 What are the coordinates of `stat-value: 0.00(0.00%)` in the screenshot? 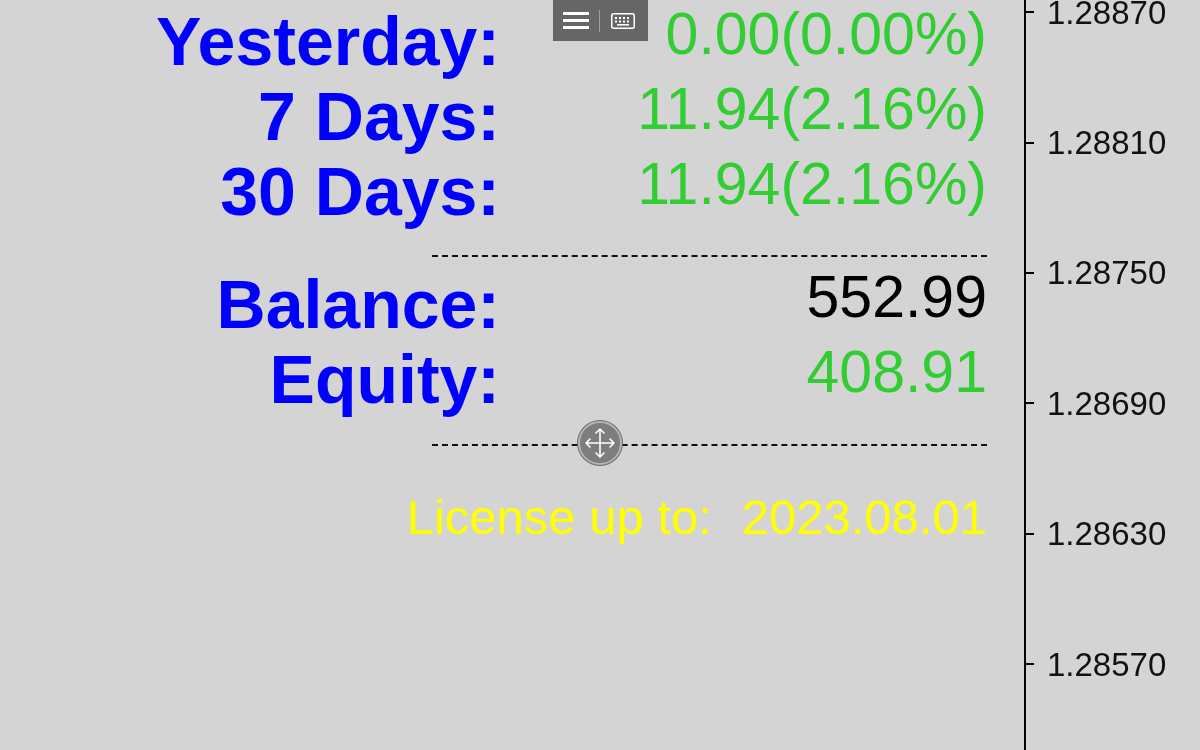 It's located at (826, 34).